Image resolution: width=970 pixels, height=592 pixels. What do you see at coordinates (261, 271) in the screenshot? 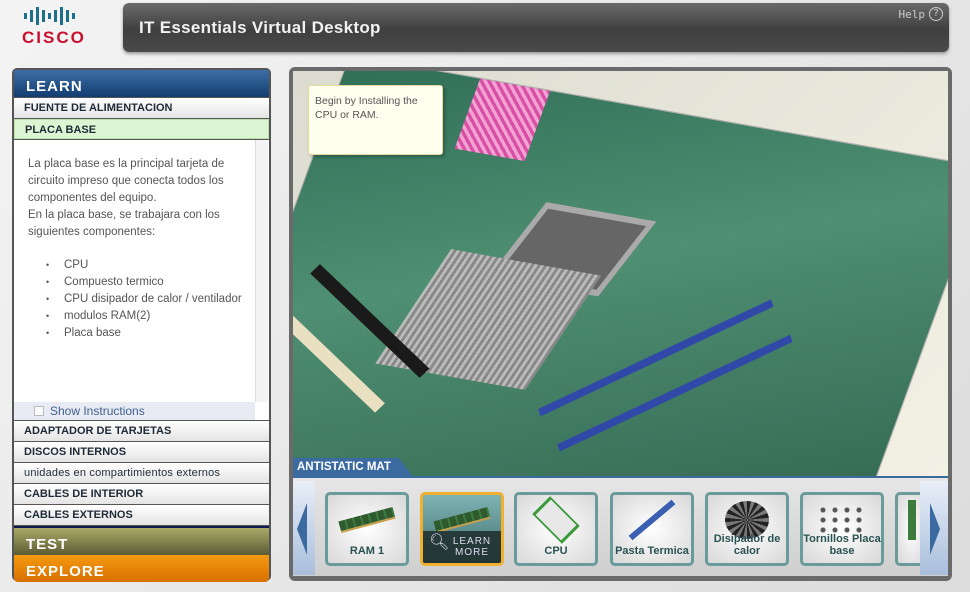
I see `scrollbar` at bounding box center [261, 271].